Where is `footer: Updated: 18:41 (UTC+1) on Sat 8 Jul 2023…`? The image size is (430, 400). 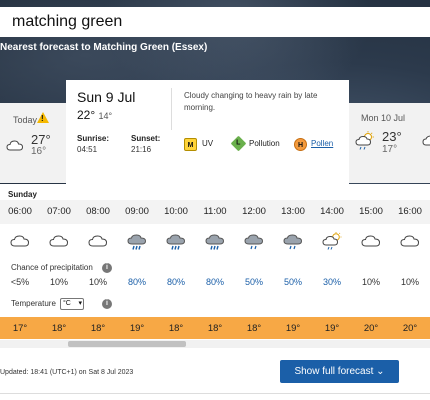
footer: Updated: 18:41 (UTC+1) on Sat 8 Jul 2023… is located at coordinates (215, 375).